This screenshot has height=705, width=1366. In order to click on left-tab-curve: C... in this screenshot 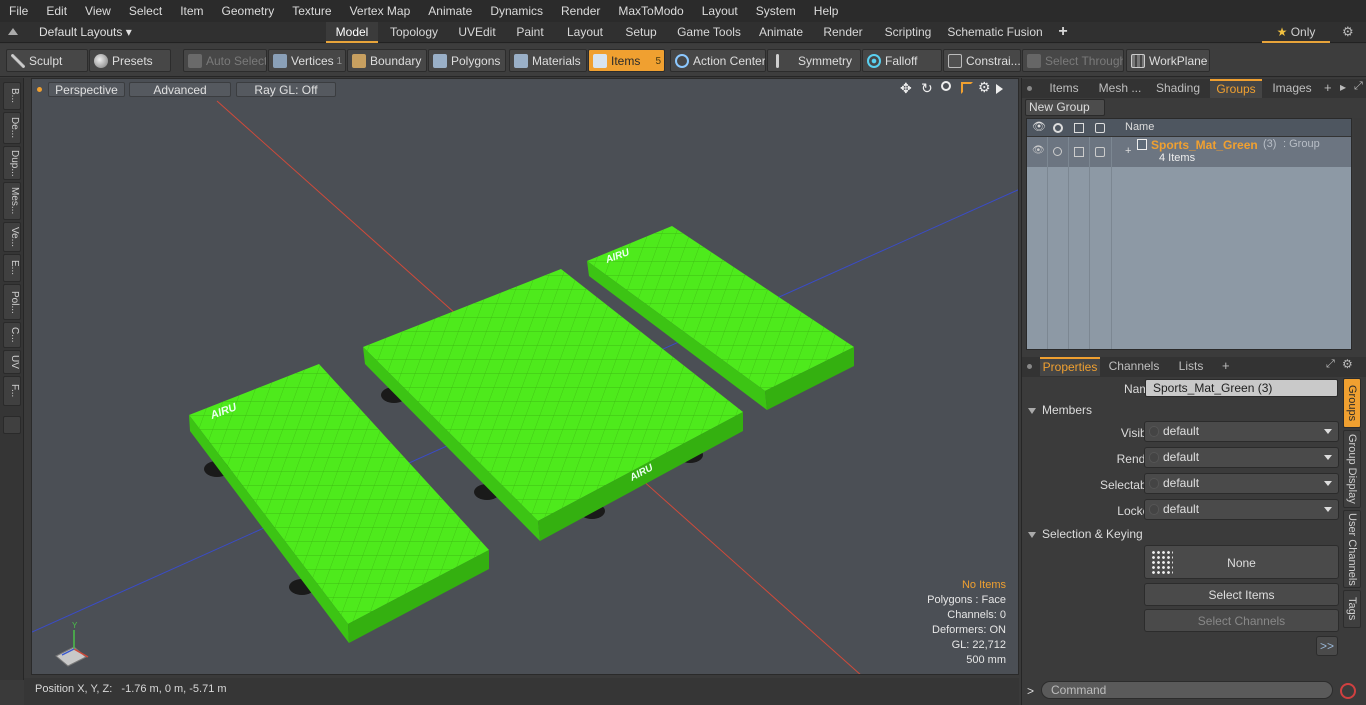, I will do `click(12, 335)`.